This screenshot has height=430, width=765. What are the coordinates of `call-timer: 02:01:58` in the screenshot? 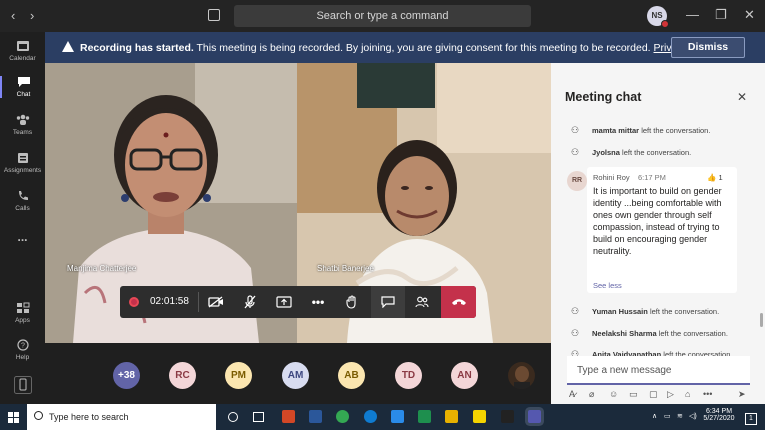 It's located at (169, 301).